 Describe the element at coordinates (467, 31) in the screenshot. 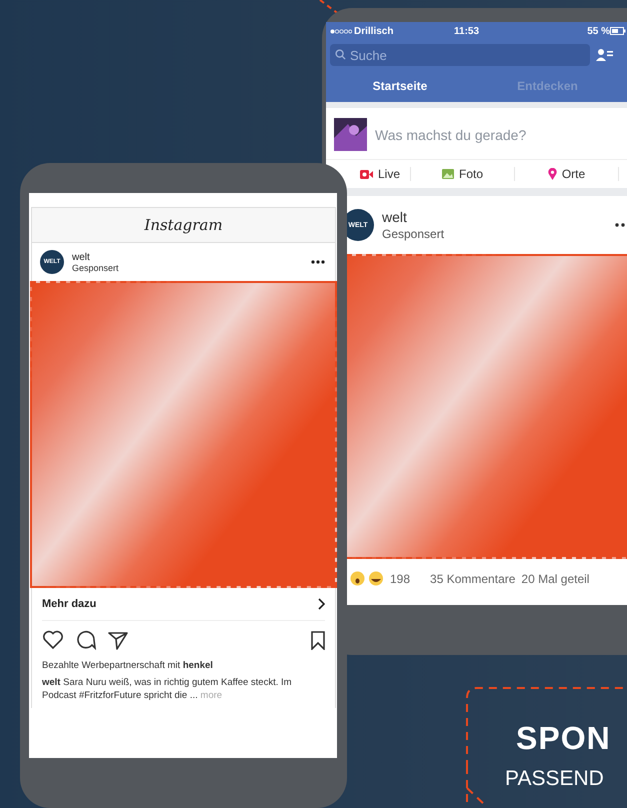

I see `clock-time: 11:53` at that location.